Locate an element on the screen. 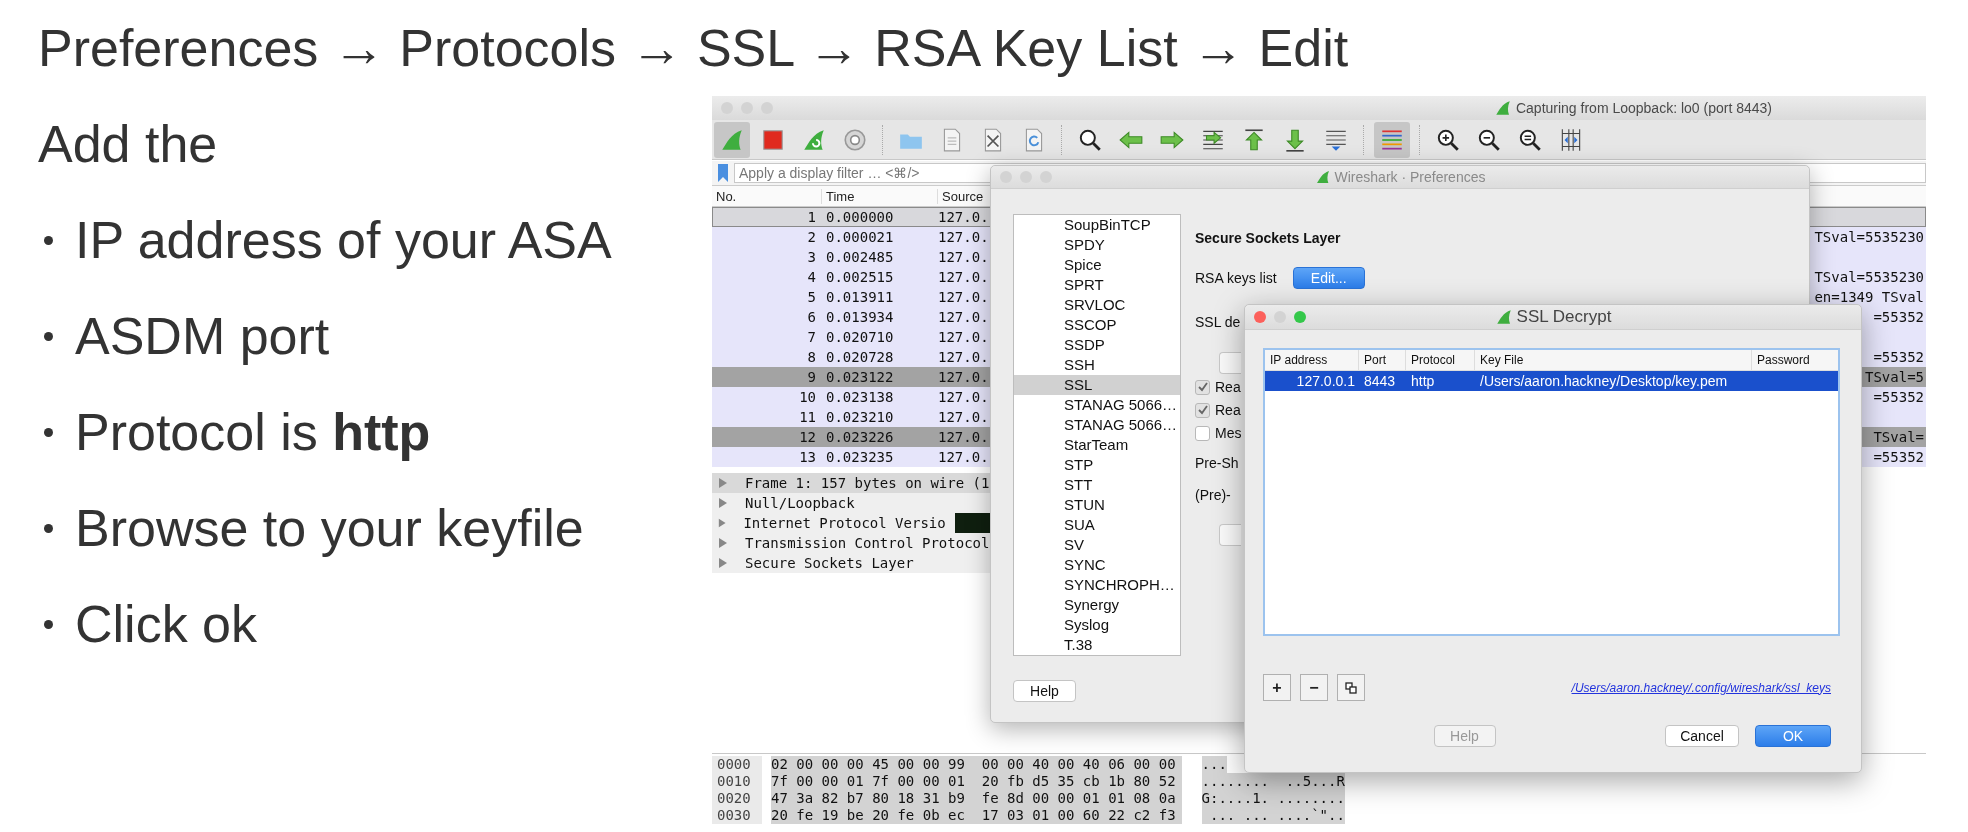 This screenshot has height=832, width=1968. section-title: Secure Sockets Layer is located at coordinates (1268, 238).